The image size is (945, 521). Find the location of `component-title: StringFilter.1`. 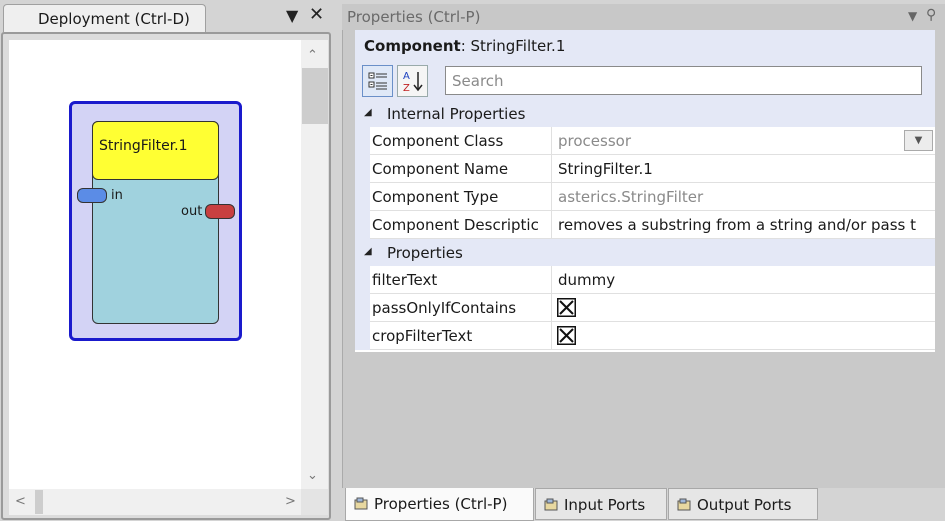

component-title: StringFilter.1 is located at coordinates (155, 150).